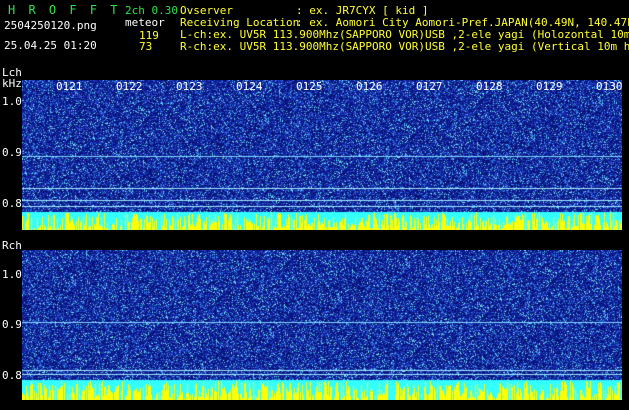  What do you see at coordinates (369, 86) in the screenshot?
I see `time-tick: 0126` at bounding box center [369, 86].